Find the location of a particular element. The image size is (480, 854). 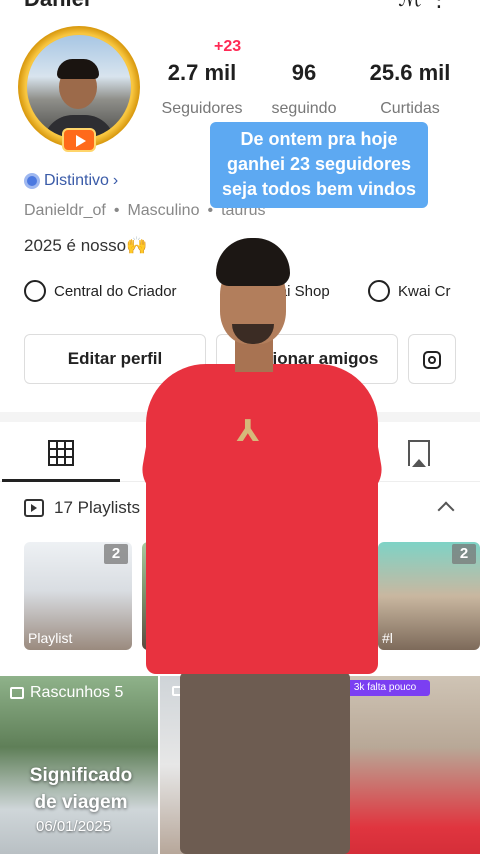

following-count: 96 is located at coordinates (304, 72).